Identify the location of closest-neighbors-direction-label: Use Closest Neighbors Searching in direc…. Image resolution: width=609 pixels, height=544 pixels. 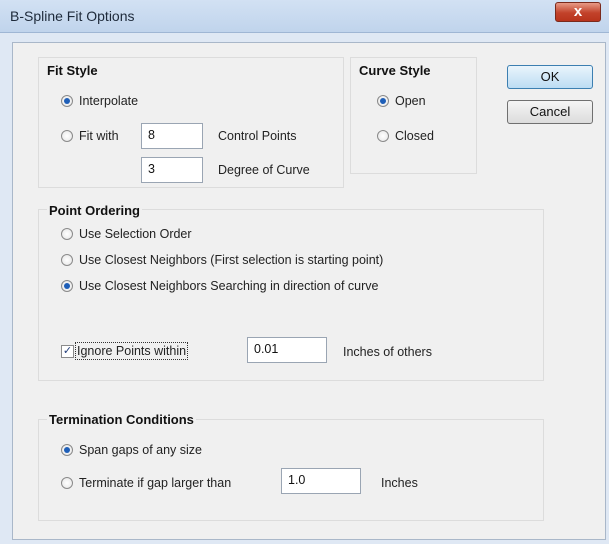
(229, 286).